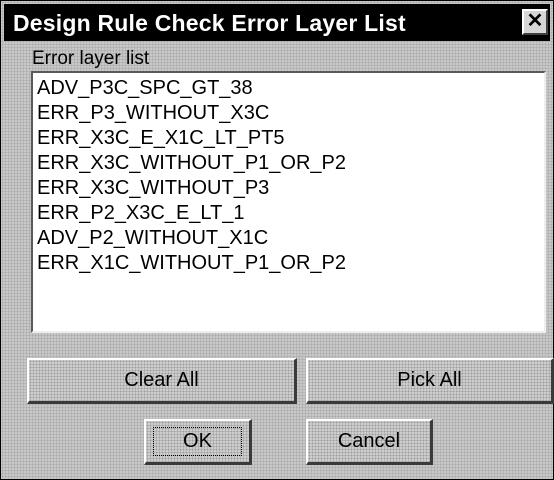  Describe the element at coordinates (153, 188) in the screenshot. I see `list-item: ERR_X3C_WITHOUT_P3` at that location.